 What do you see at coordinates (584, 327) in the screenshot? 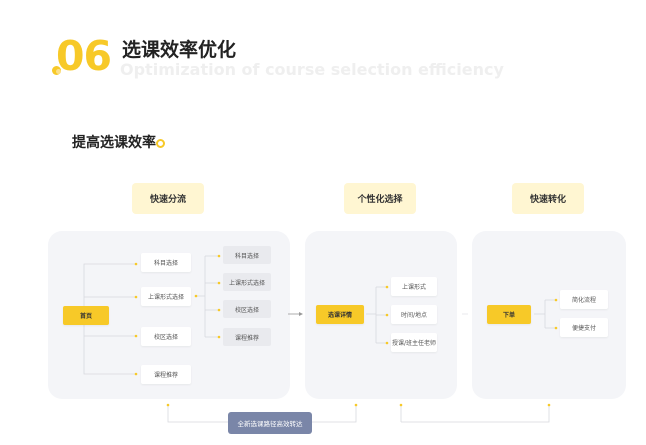
I see `node-convenient-payment: 便捷支付` at bounding box center [584, 327].